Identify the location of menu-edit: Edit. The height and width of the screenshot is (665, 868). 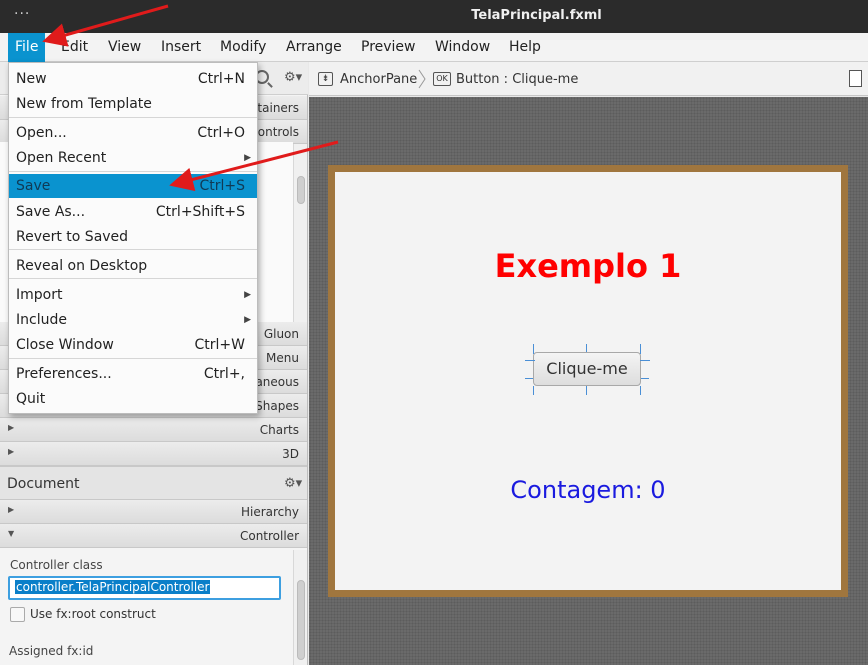
(74, 47).